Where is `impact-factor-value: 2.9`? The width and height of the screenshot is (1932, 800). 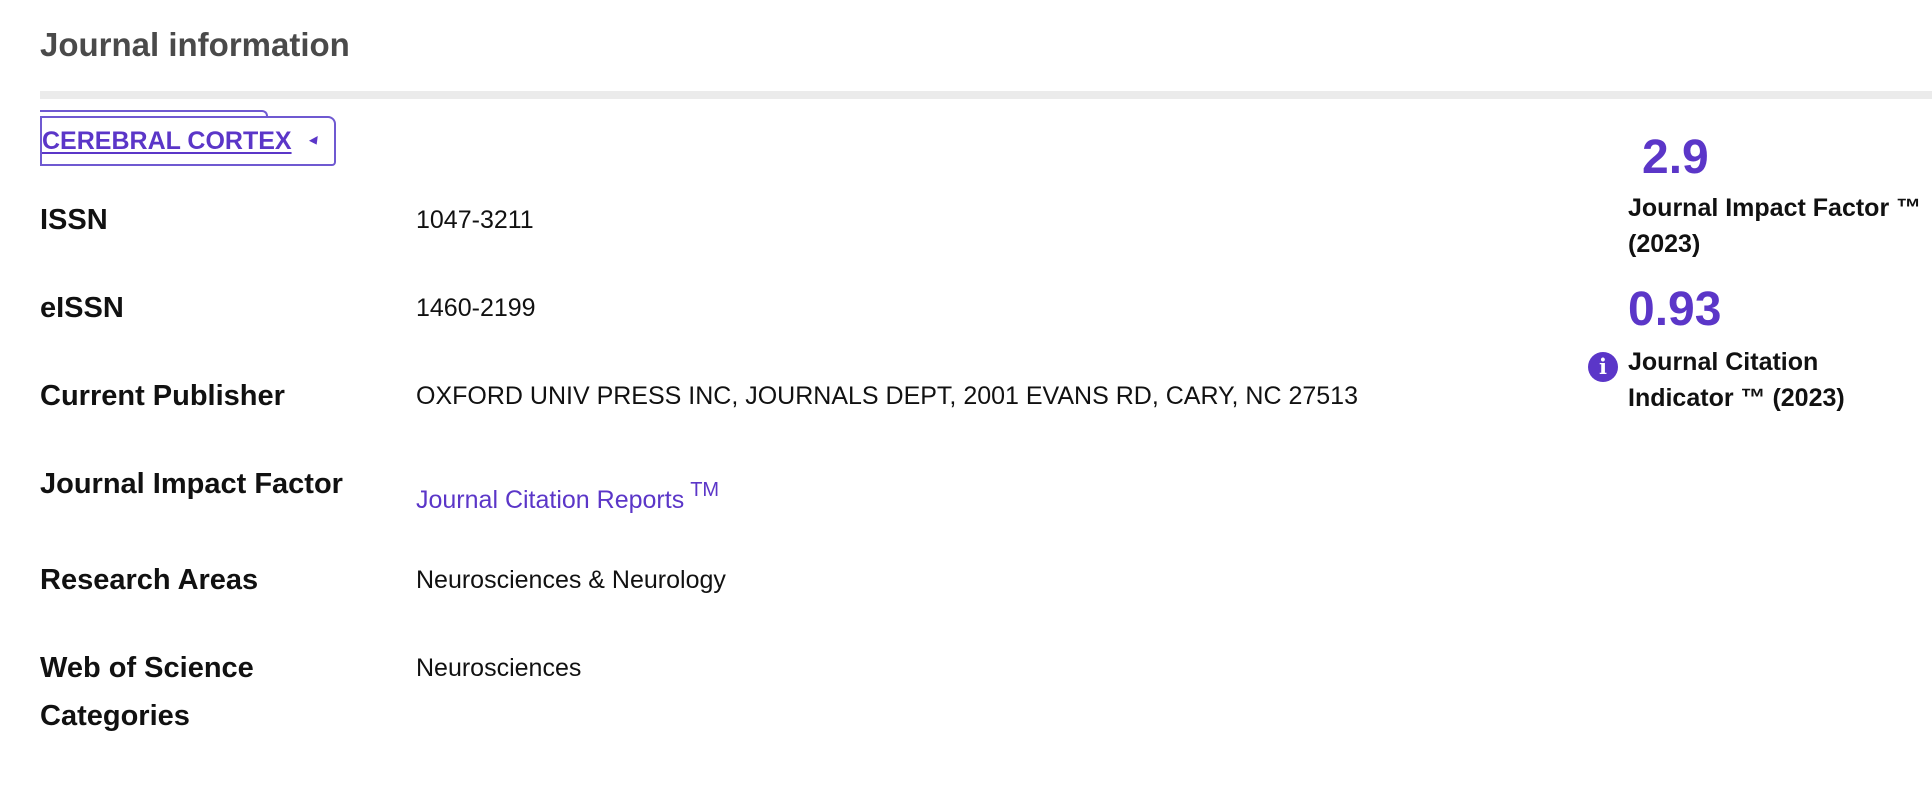 impact-factor-value: 2.9 is located at coordinates (1675, 157).